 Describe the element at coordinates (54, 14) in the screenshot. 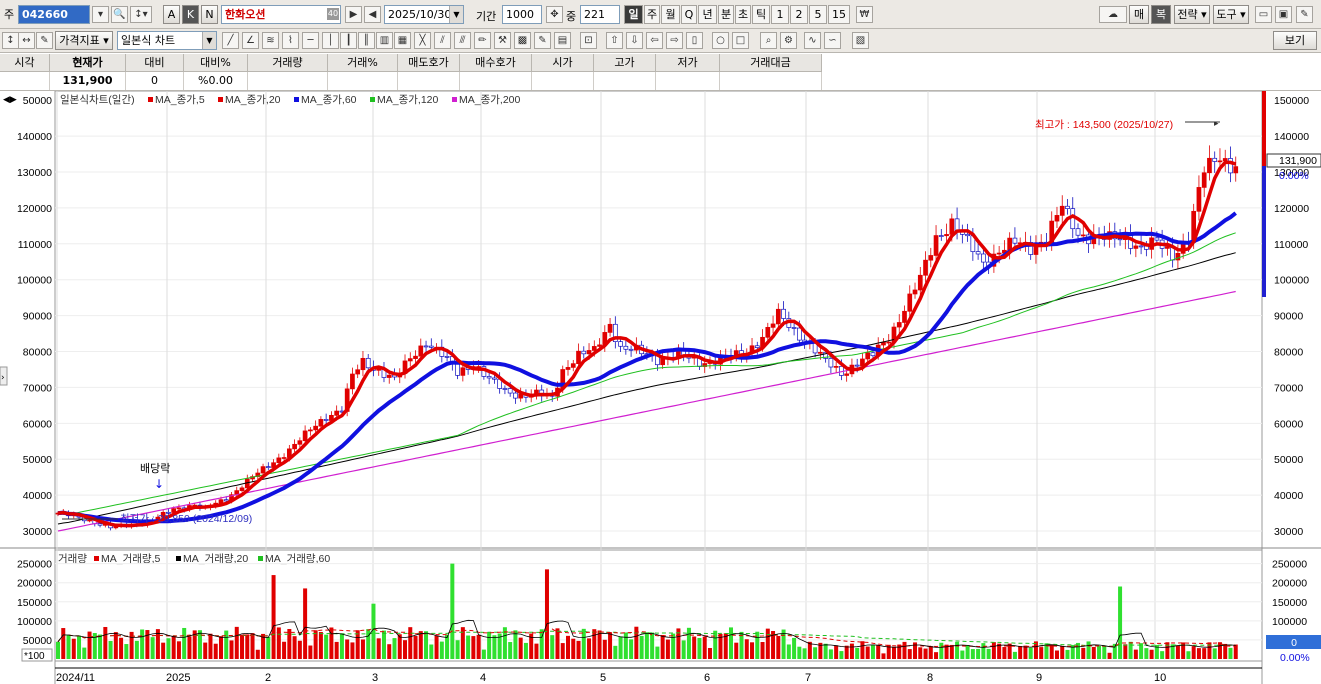

I see `stock-code-input: 042660` at that location.